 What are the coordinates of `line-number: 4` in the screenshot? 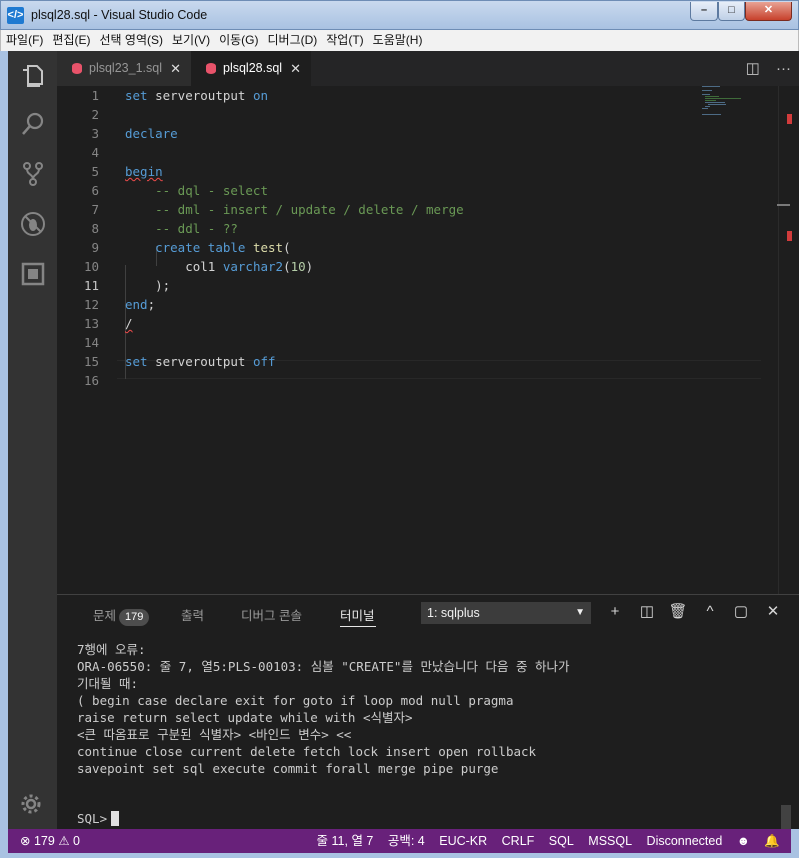 It's located at (95, 152).